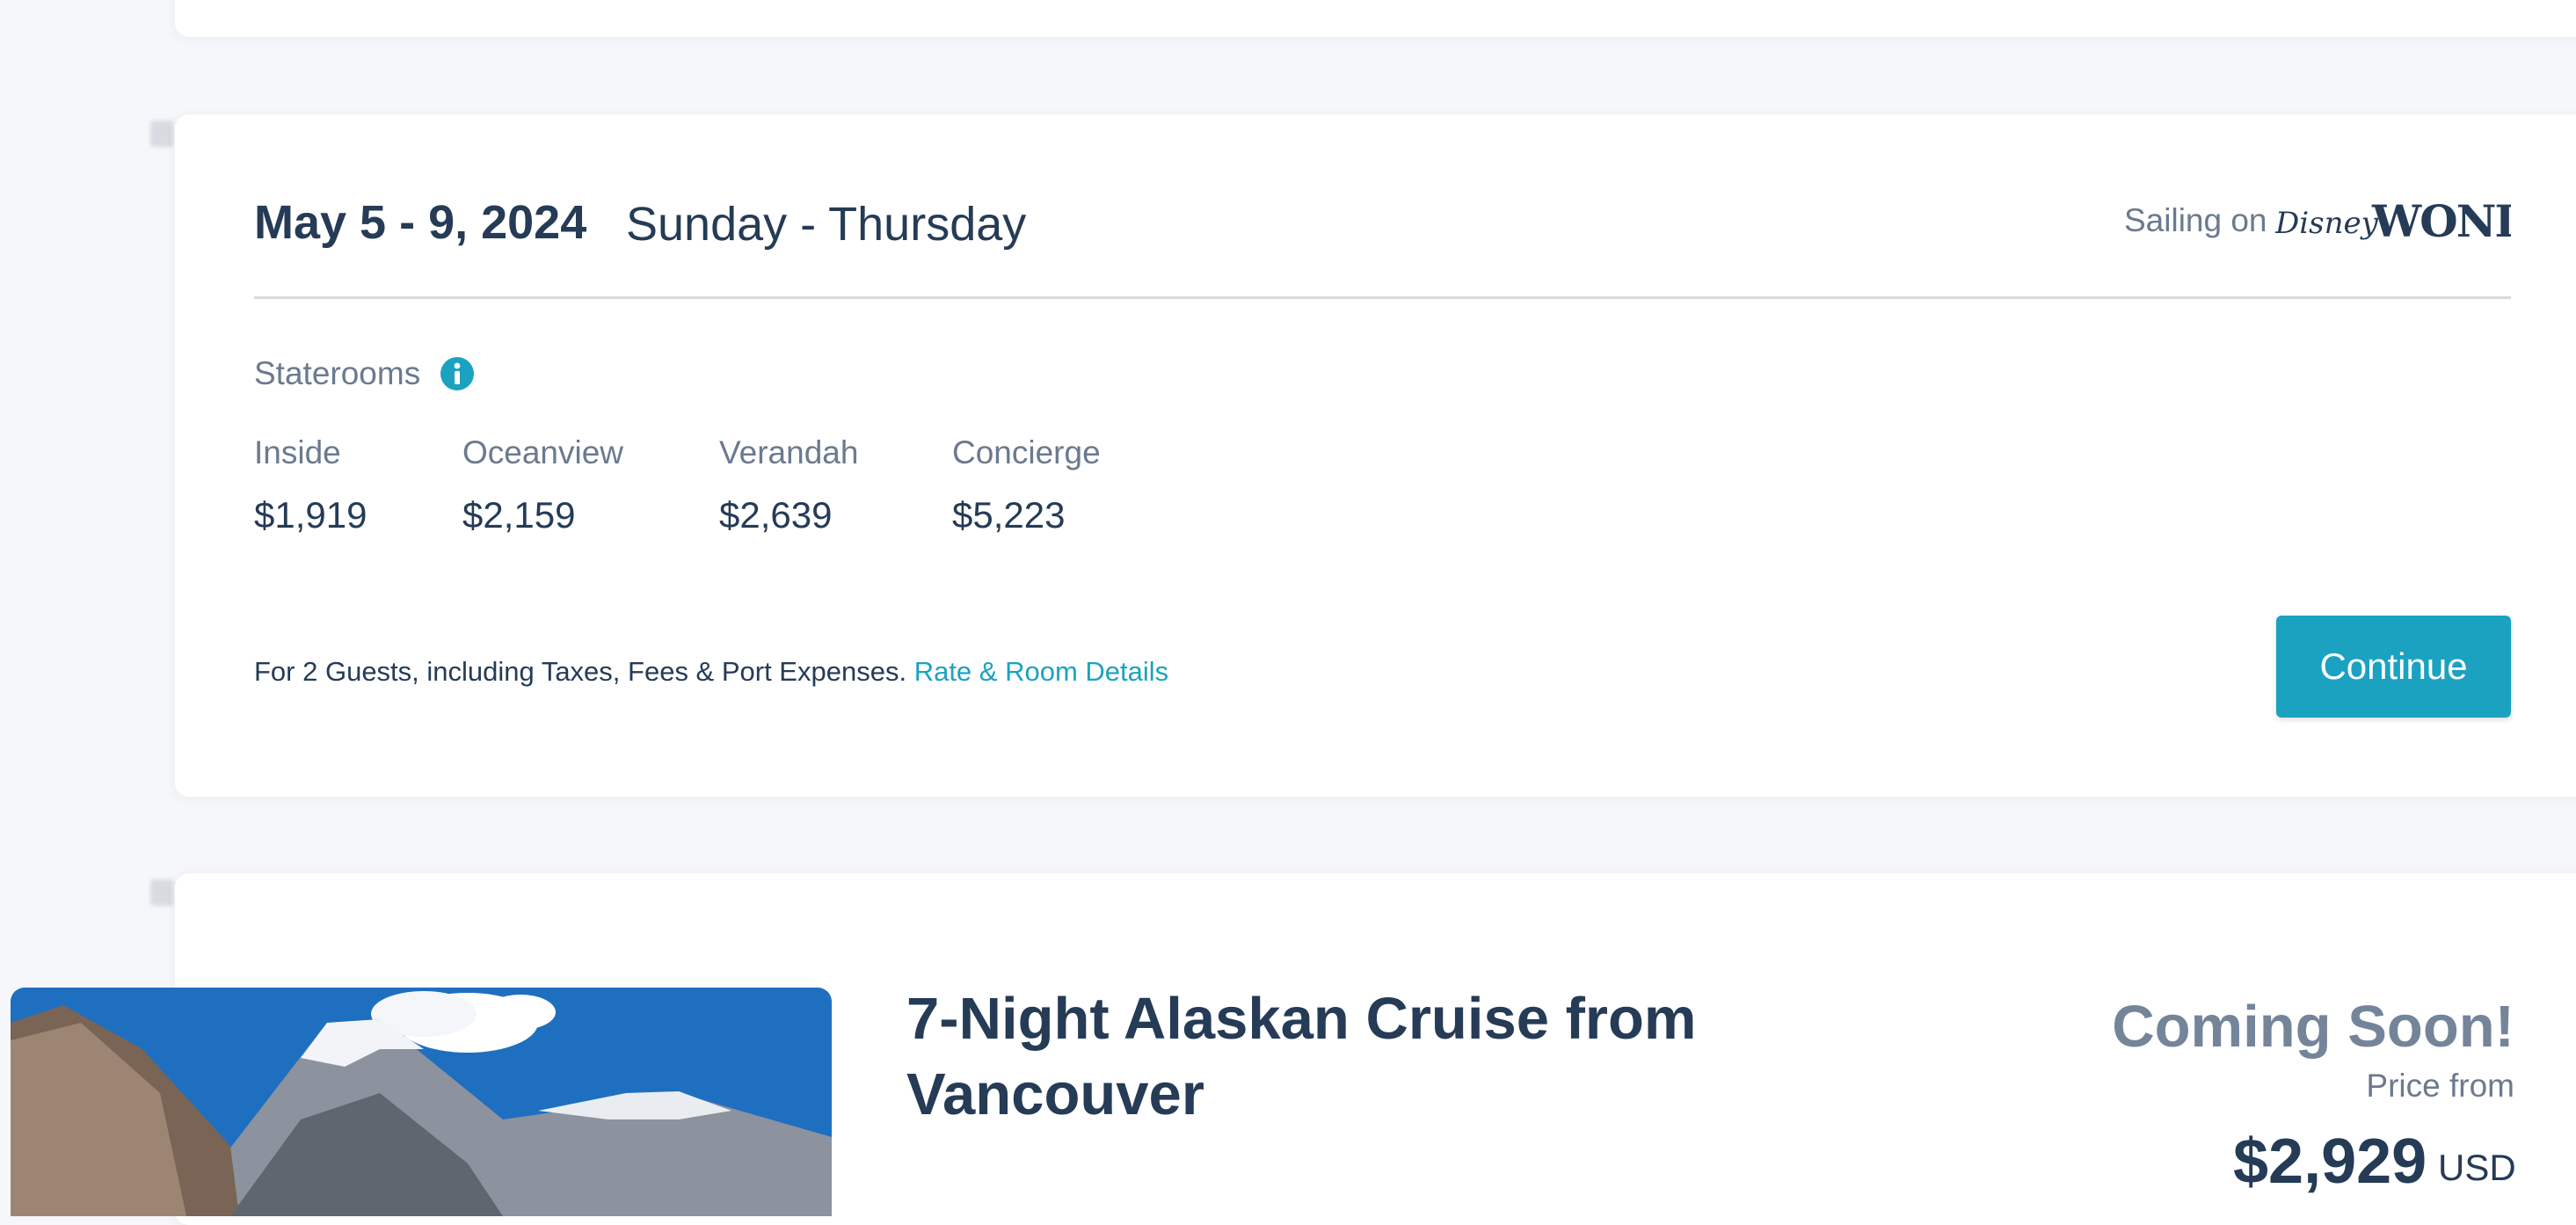 This screenshot has width=2576, height=1225. Describe the element at coordinates (297, 452) in the screenshot. I see `room-label-inside: Inside` at that location.